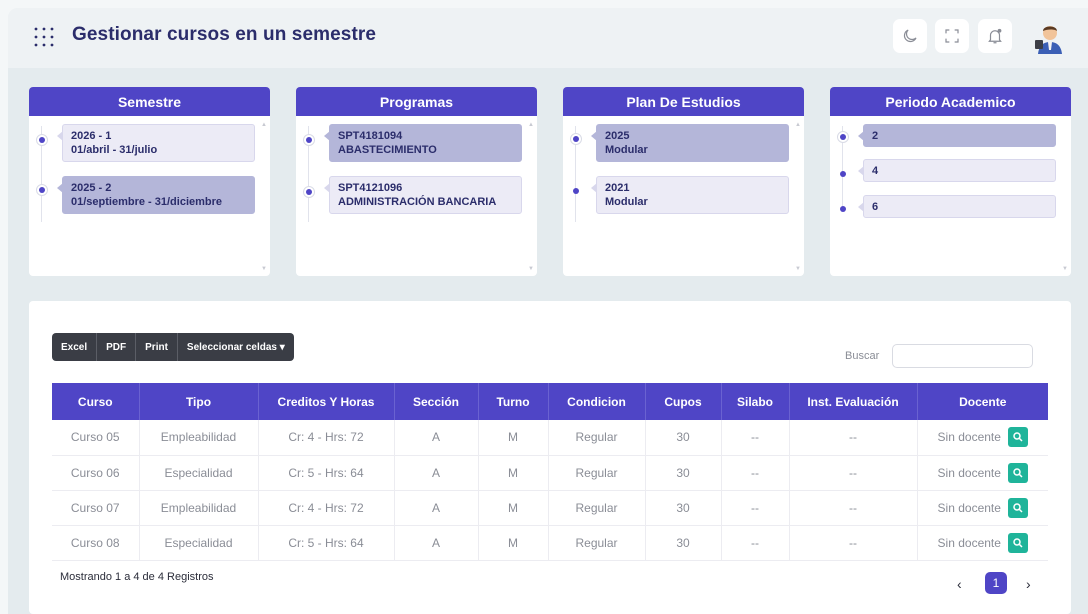 The height and width of the screenshot is (614, 1088). What do you see at coordinates (96, 401) in the screenshot?
I see `col-curso: Curso` at bounding box center [96, 401].